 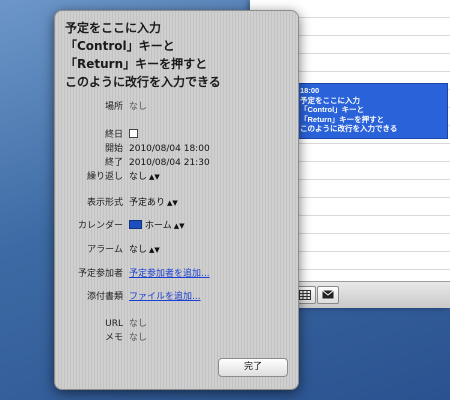 I want to click on title-line: 「Return」キーを押すと, so click(x=136, y=64).